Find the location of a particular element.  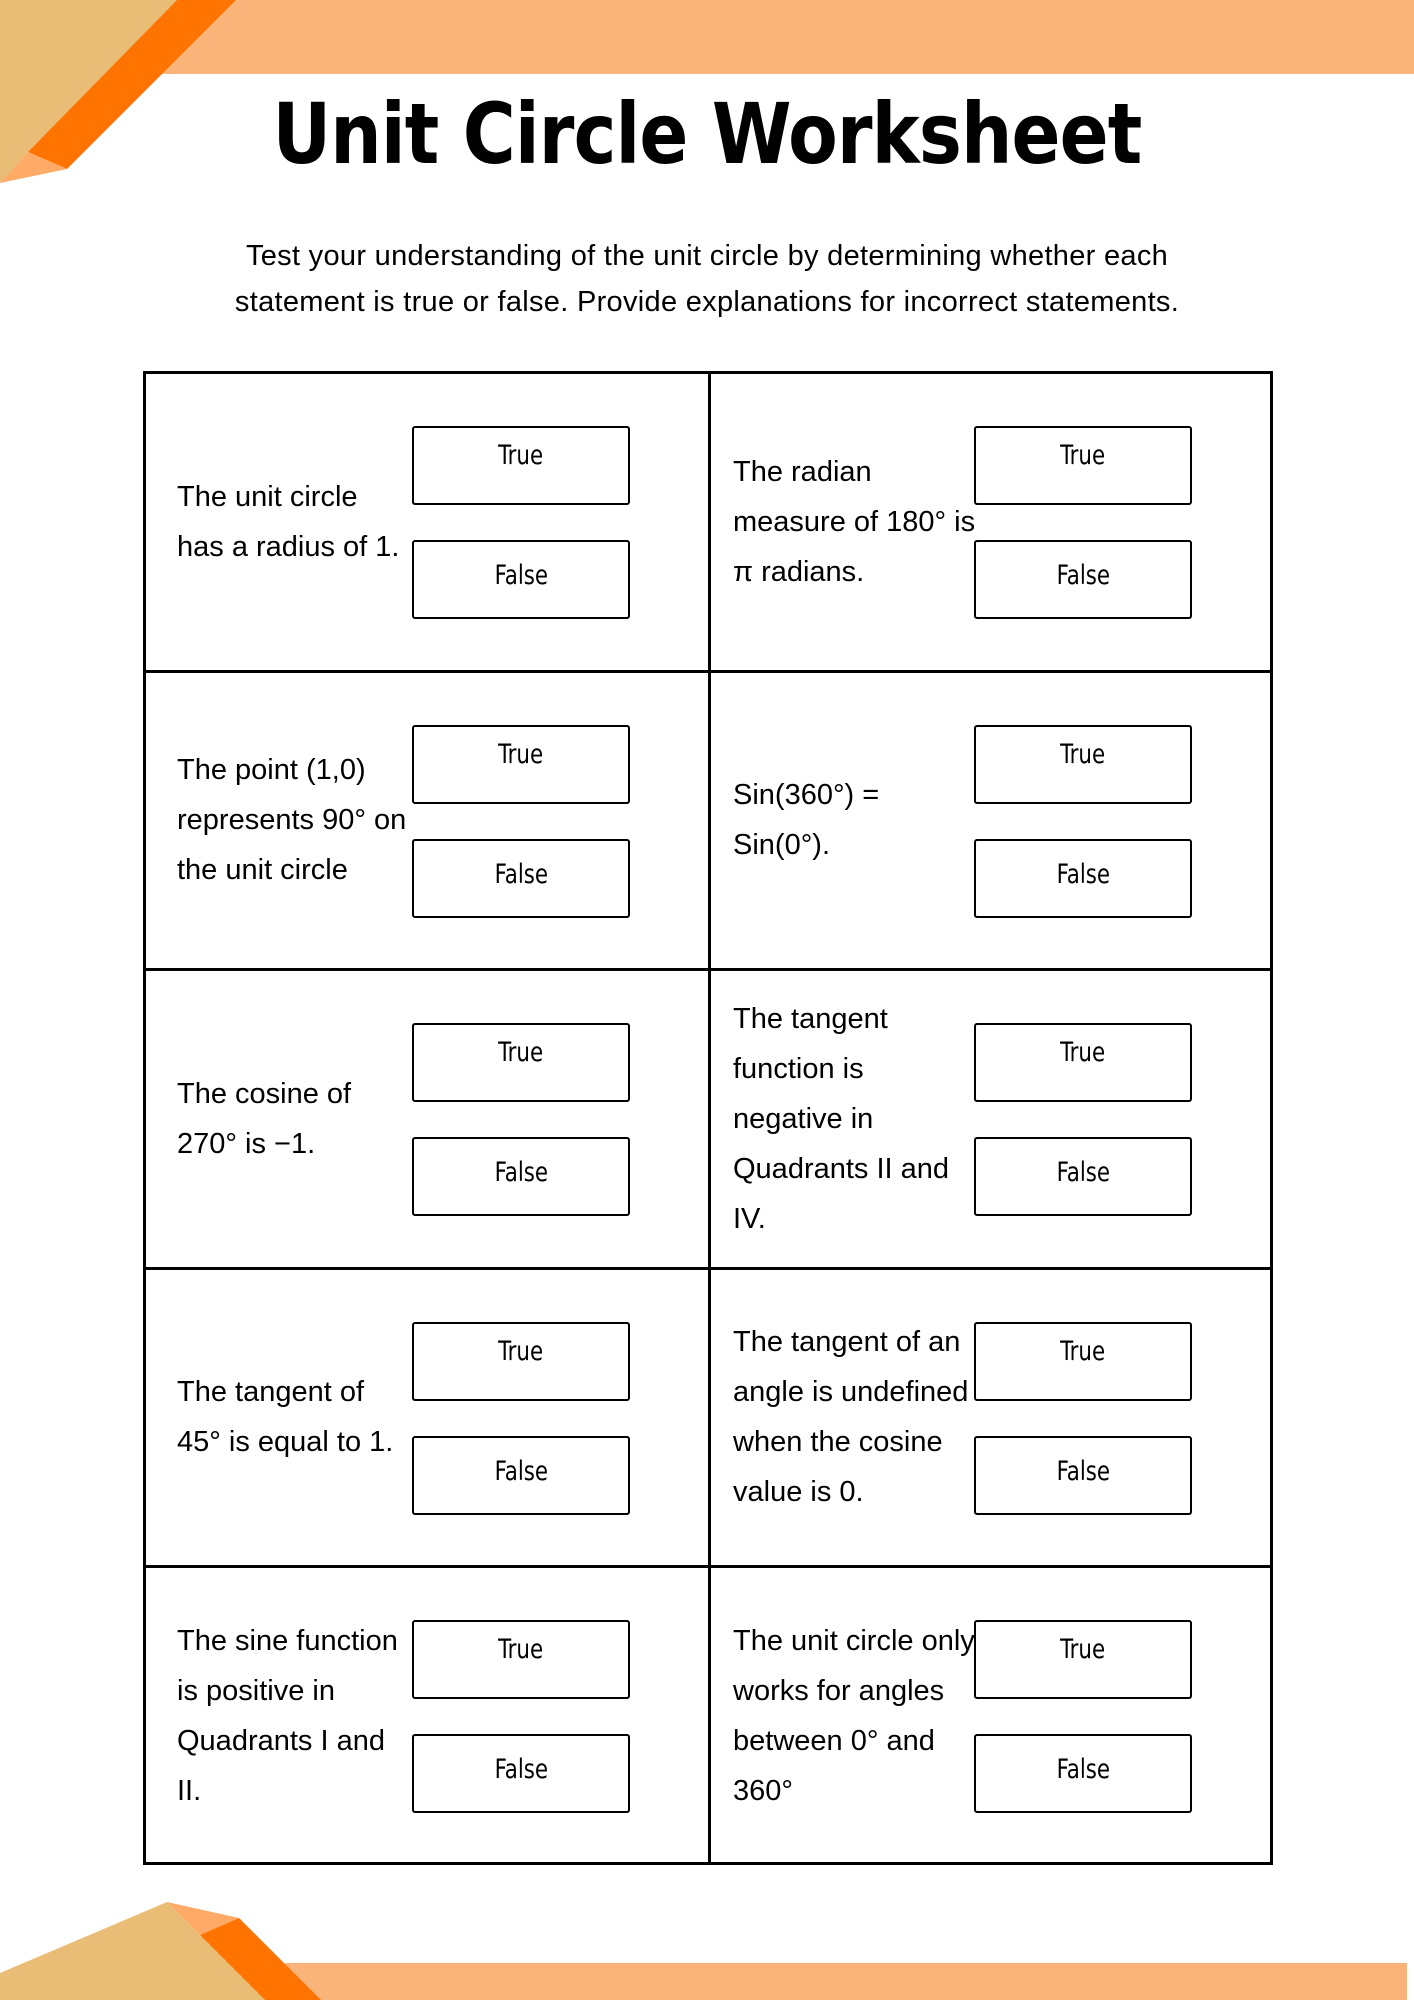

bottom-left-tan-corner is located at coordinates (132, 1951).